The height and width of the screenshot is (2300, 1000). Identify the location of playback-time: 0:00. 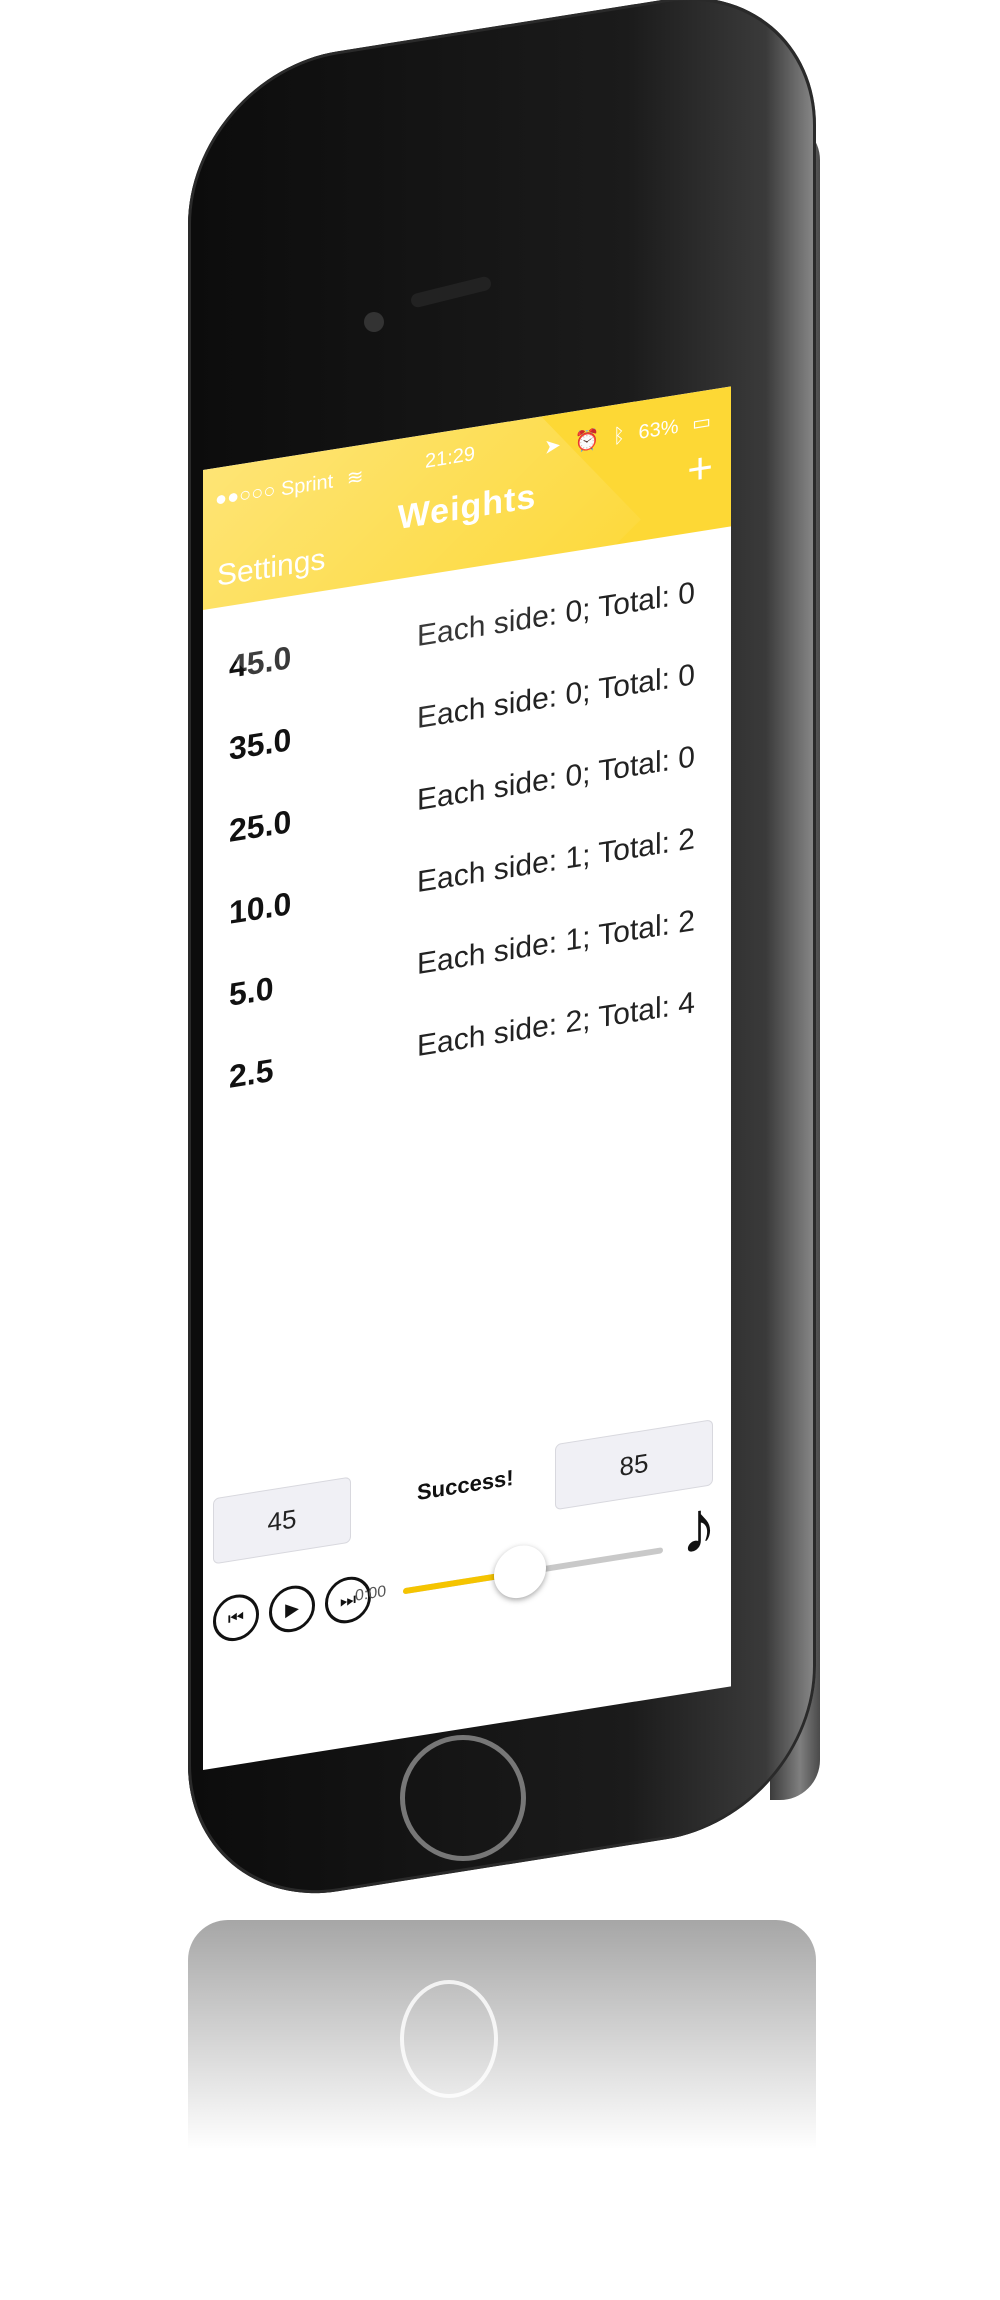
(371, 1593).